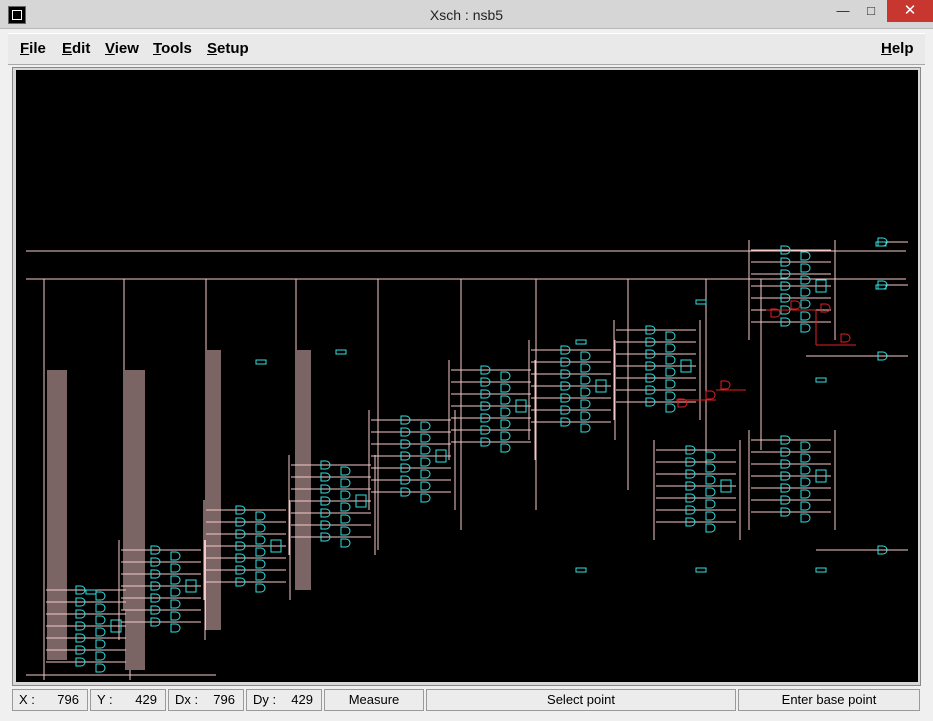 The image size is (933, 721). What do you see at coordinates (122, 48) in the screenshot?
I see `menu-view: View` at bounding box center [122, 48].